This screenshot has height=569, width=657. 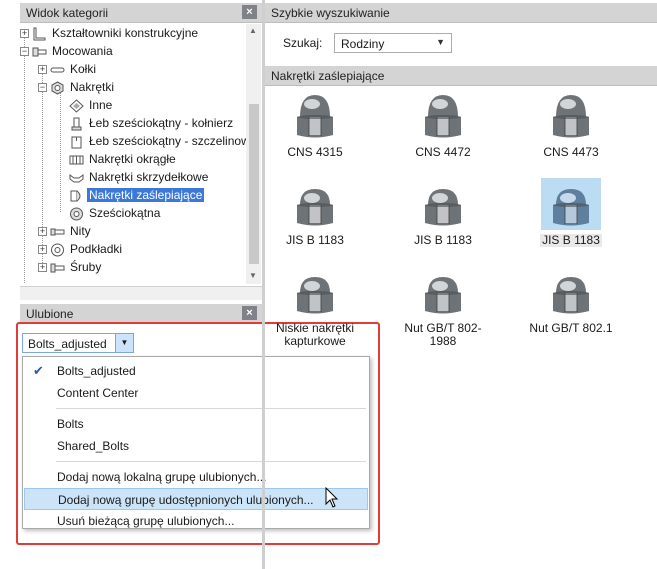 I want to click on cap-nut-family-item: Niskie nakrętki kapturkowe, so click(x=315, y=307).